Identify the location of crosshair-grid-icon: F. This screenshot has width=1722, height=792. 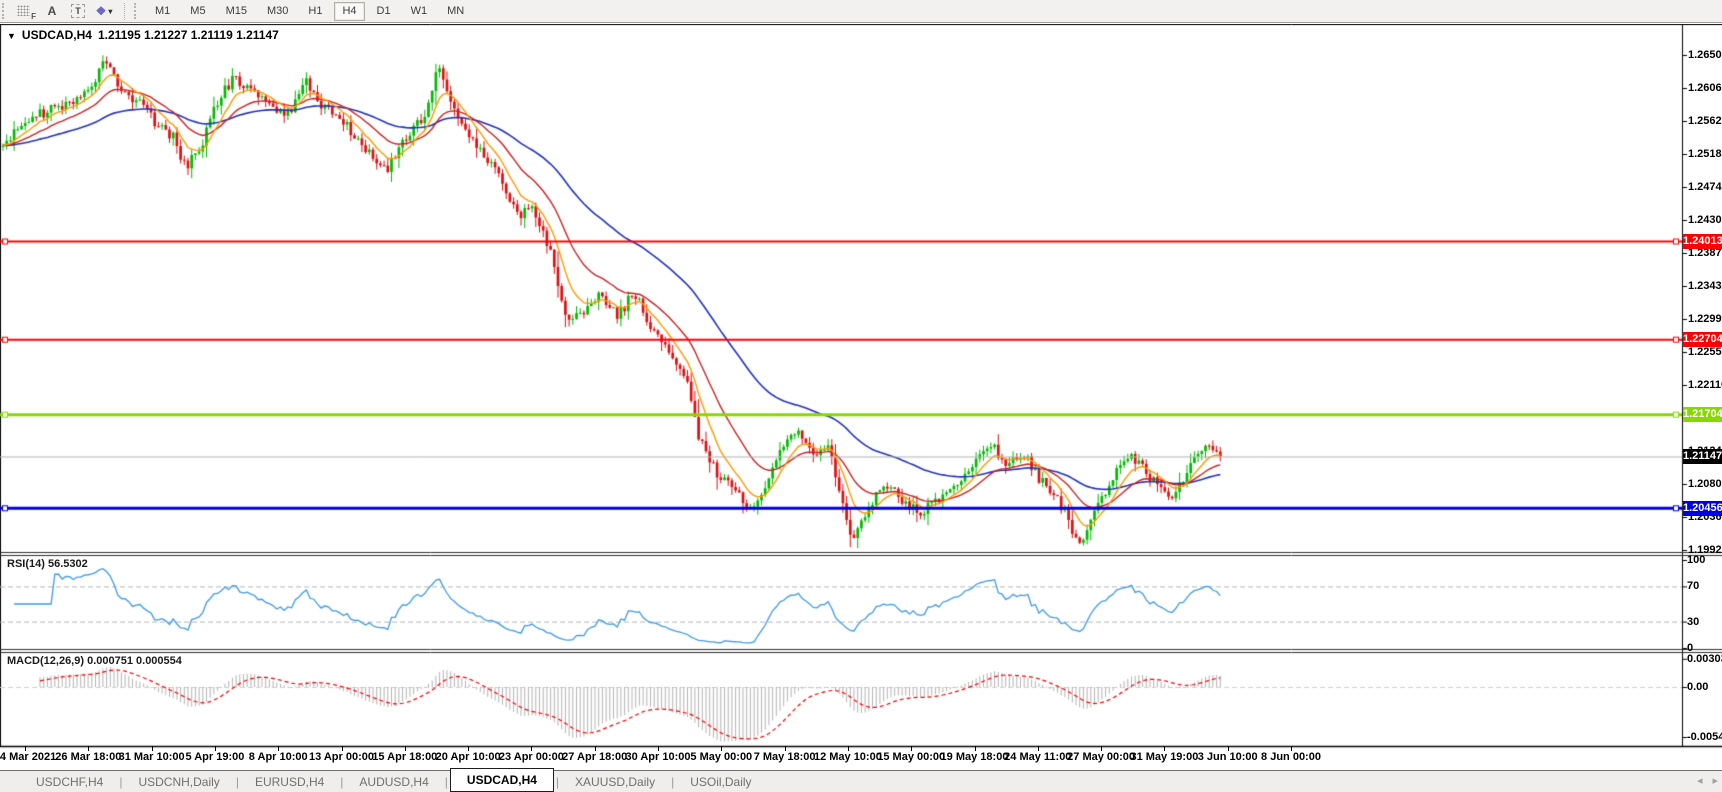
(26, 12).